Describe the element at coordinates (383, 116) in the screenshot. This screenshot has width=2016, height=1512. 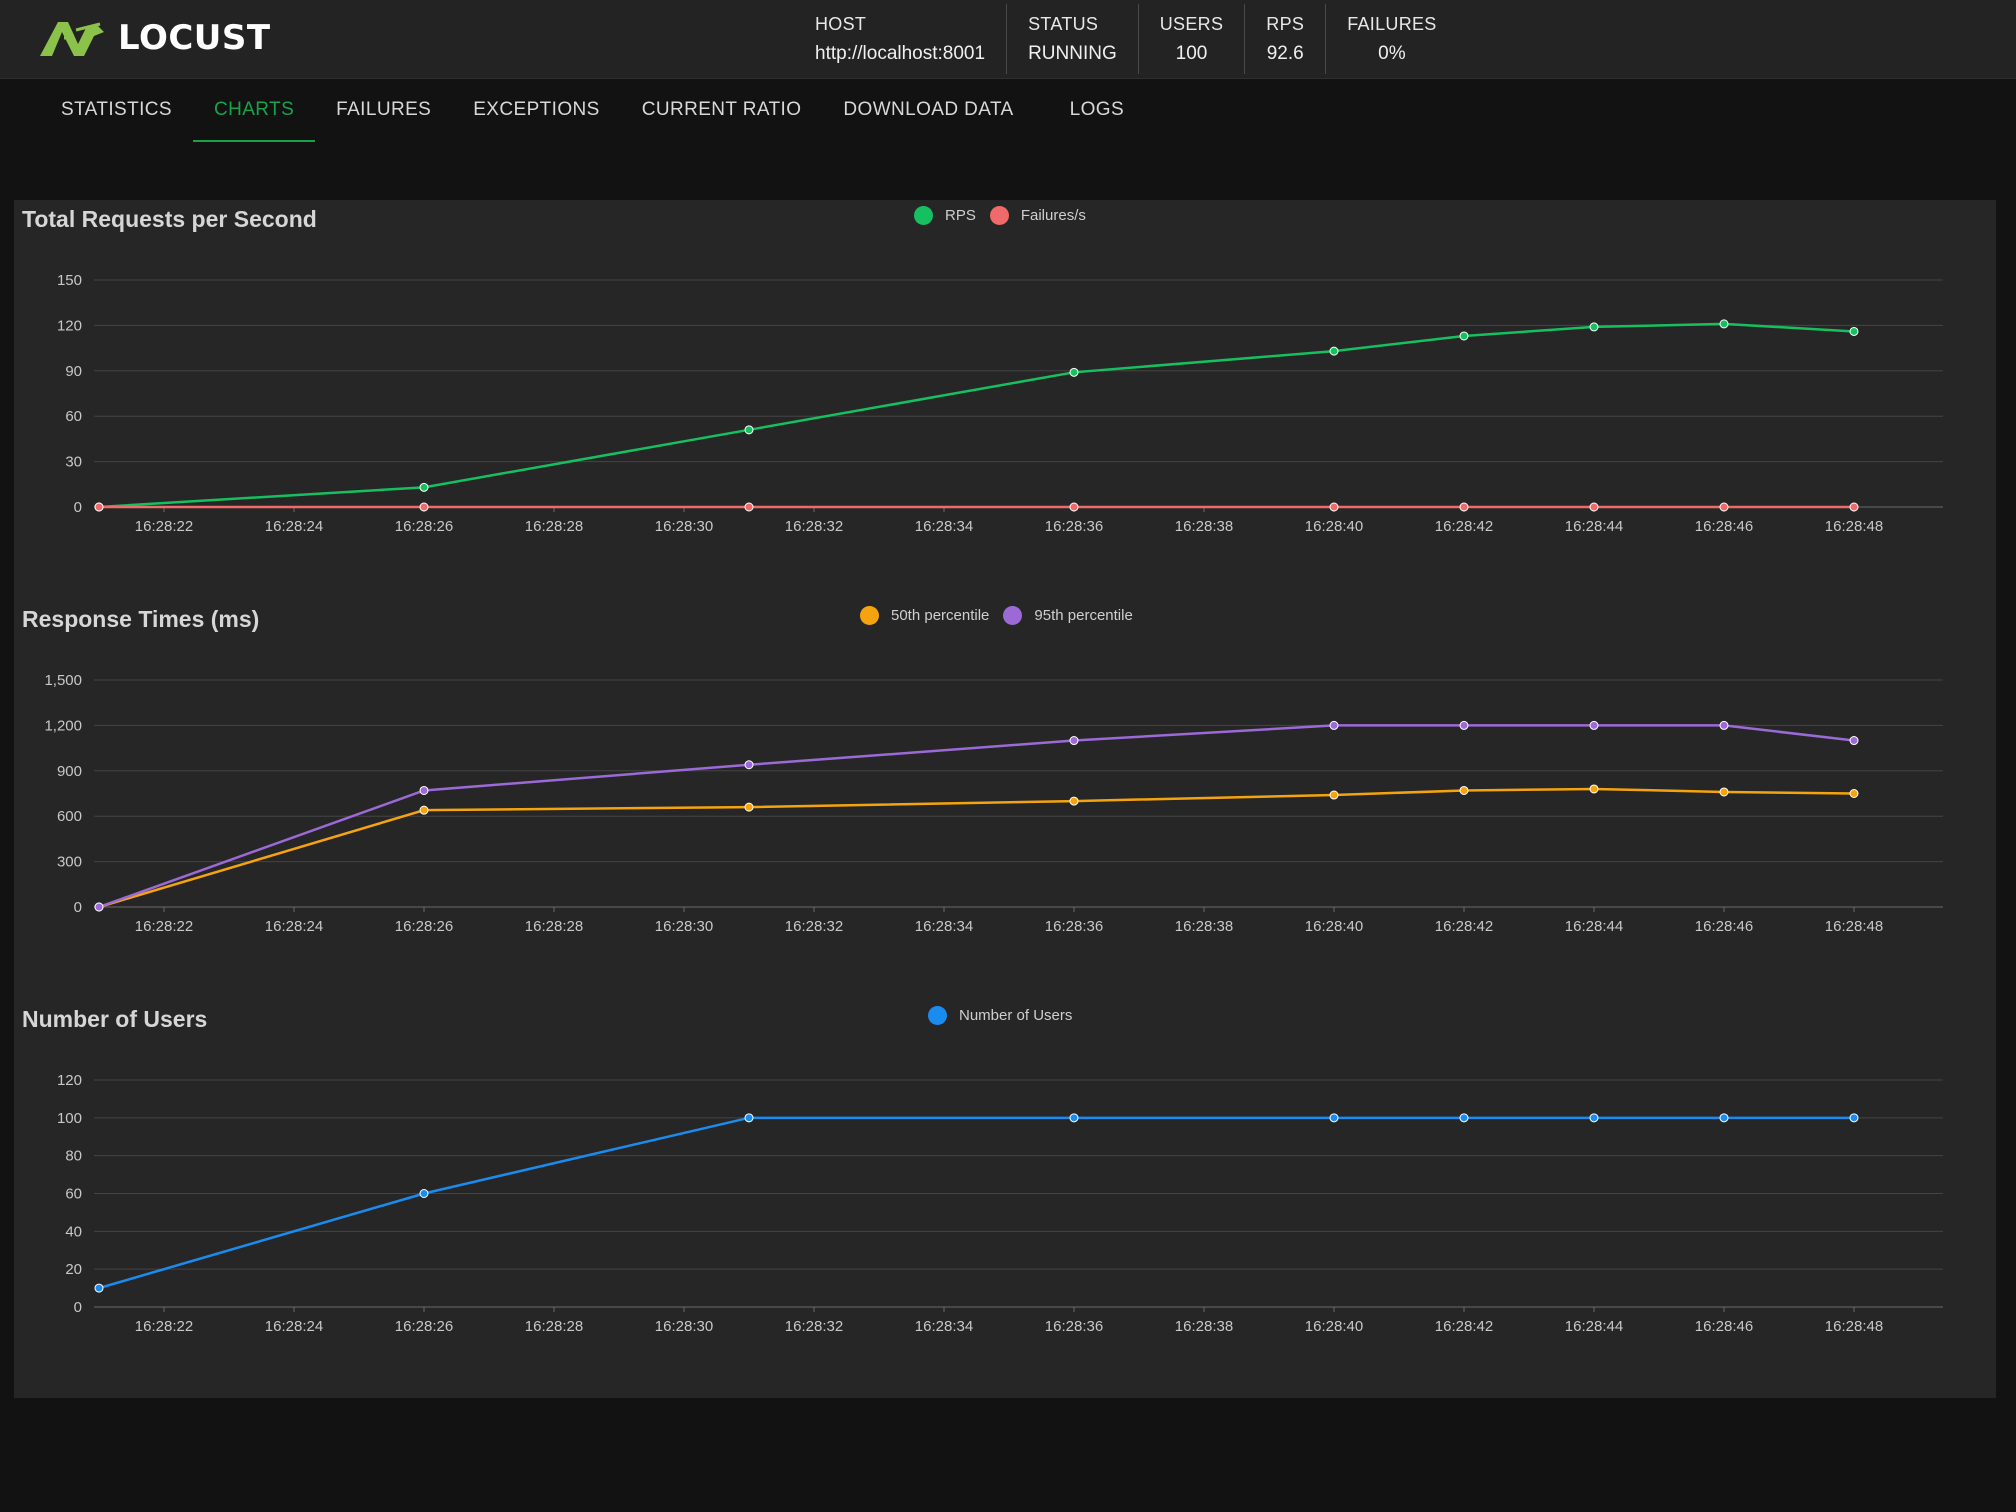
I see `tab-failures: FAILURES` at that location.